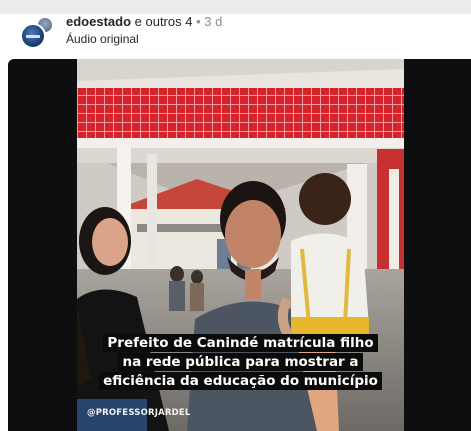 The width and height of the screenshot is (471, 431). What do you see at coordinates (240, 381) in the screenshot?
I see `caption-line-3: eficiência da educação do município` at bounding box center [240, 381].